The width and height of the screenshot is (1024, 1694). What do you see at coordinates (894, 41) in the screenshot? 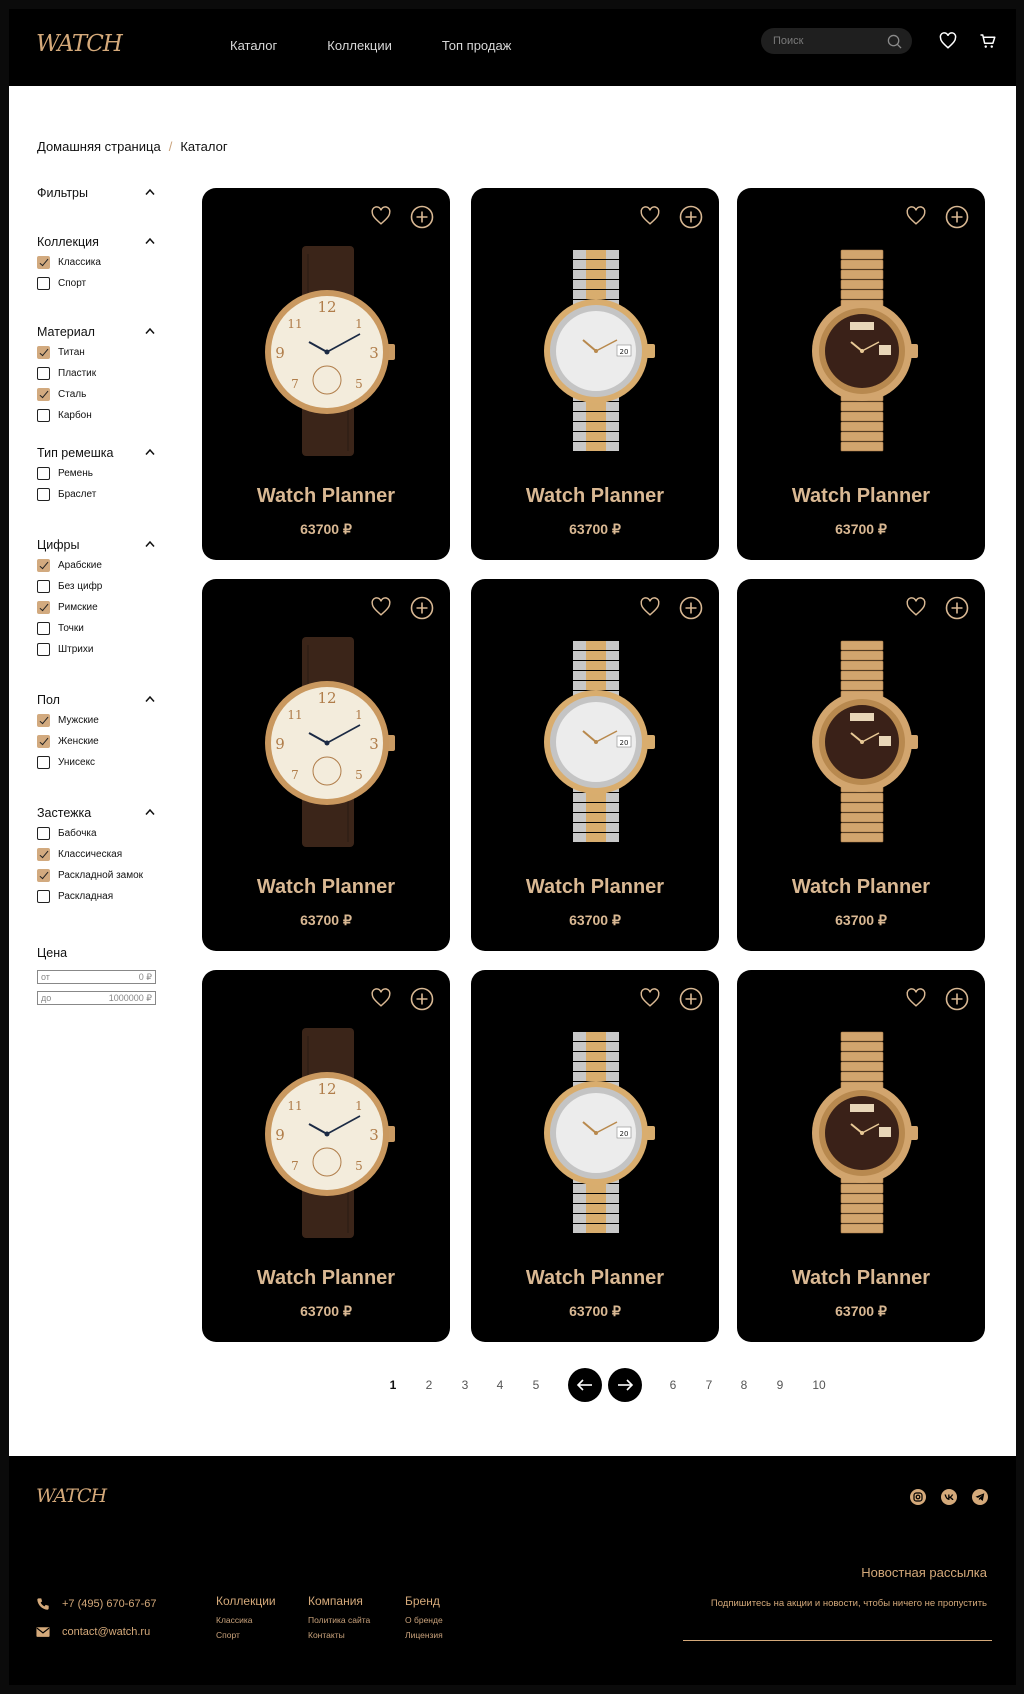
I see `search-icon` at bounding box center [894, 41].